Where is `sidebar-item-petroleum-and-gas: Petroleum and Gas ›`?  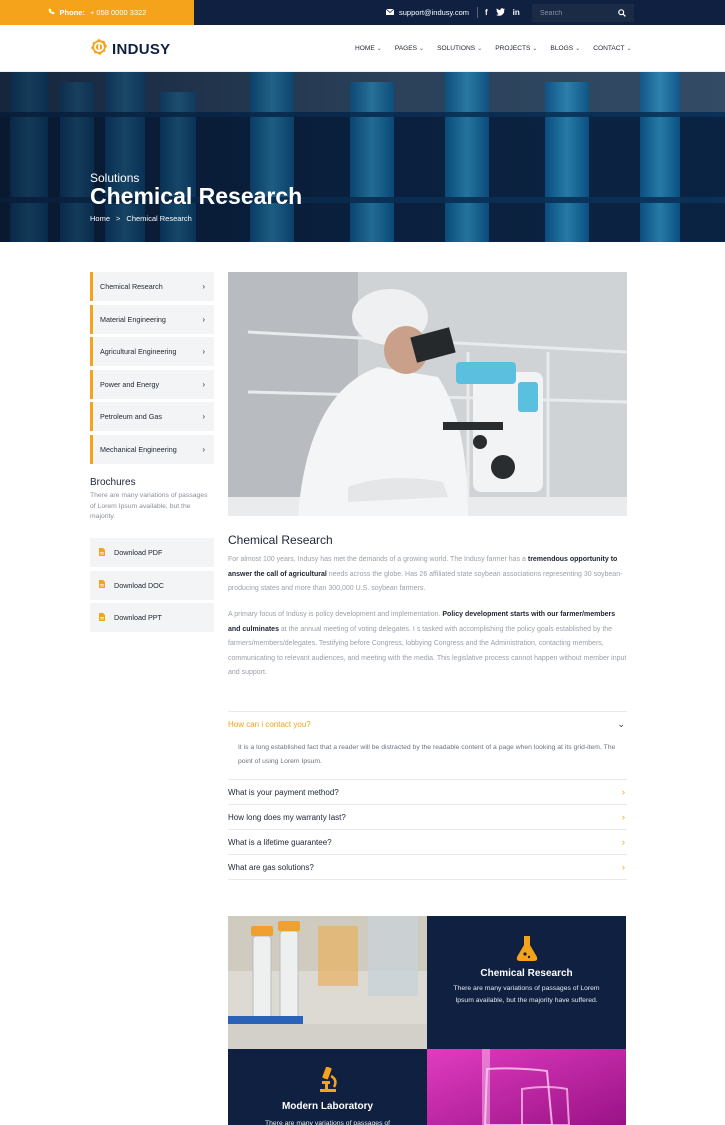 sidebar-item-petroleum-and-gas: Petroleum and Gas › is located at coordinates (152, 416).